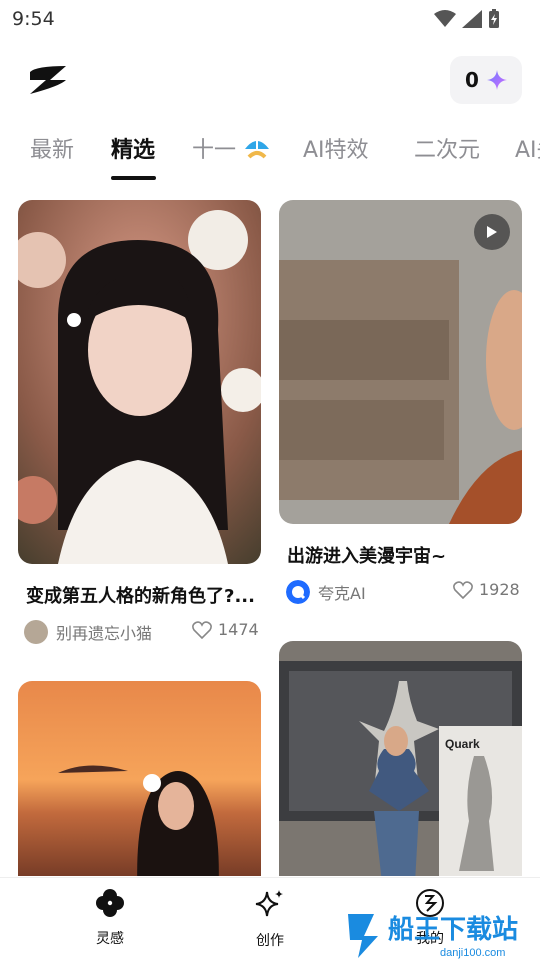 This screenshot has width=540, height=964. I want to click on nav-label: 创作, so click(270, 941).